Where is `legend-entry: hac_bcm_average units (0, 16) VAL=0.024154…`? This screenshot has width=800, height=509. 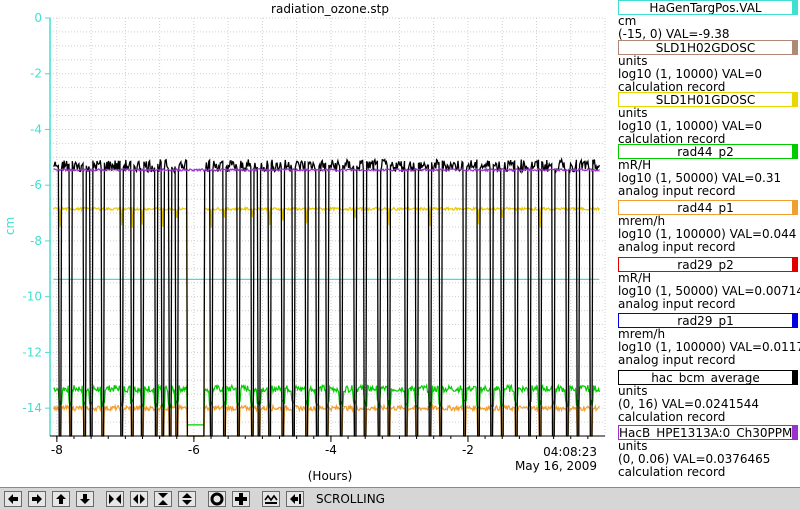
legend-entry: hac_bcm_average units (0, 16) VAL=0.024154… is located at coordinates (708, 397).